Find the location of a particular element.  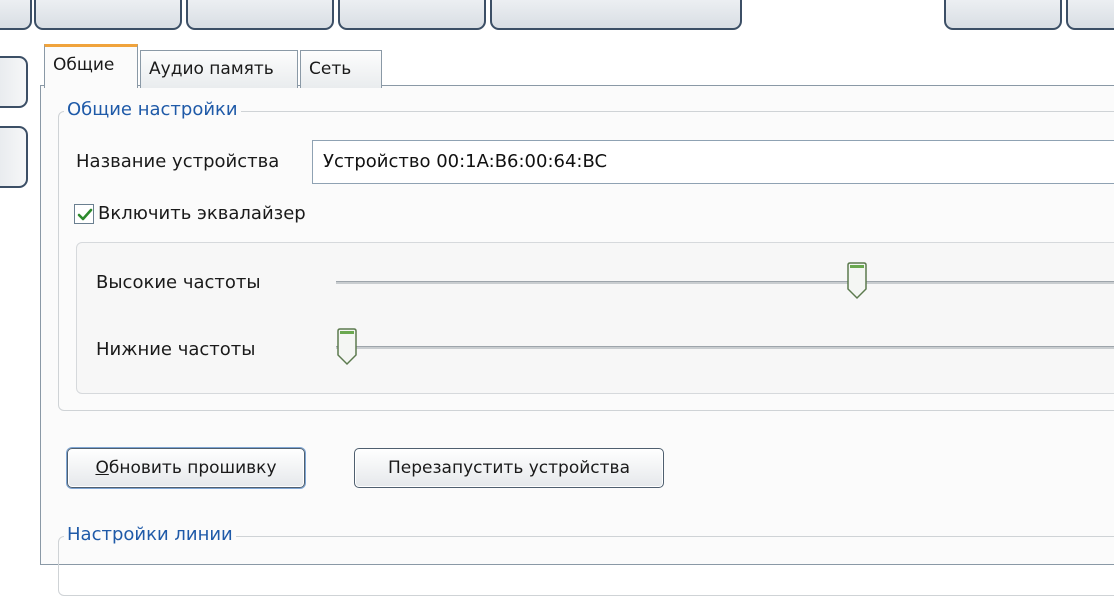

bass-label: Нижние частоты is located at coordinates (176, 349).